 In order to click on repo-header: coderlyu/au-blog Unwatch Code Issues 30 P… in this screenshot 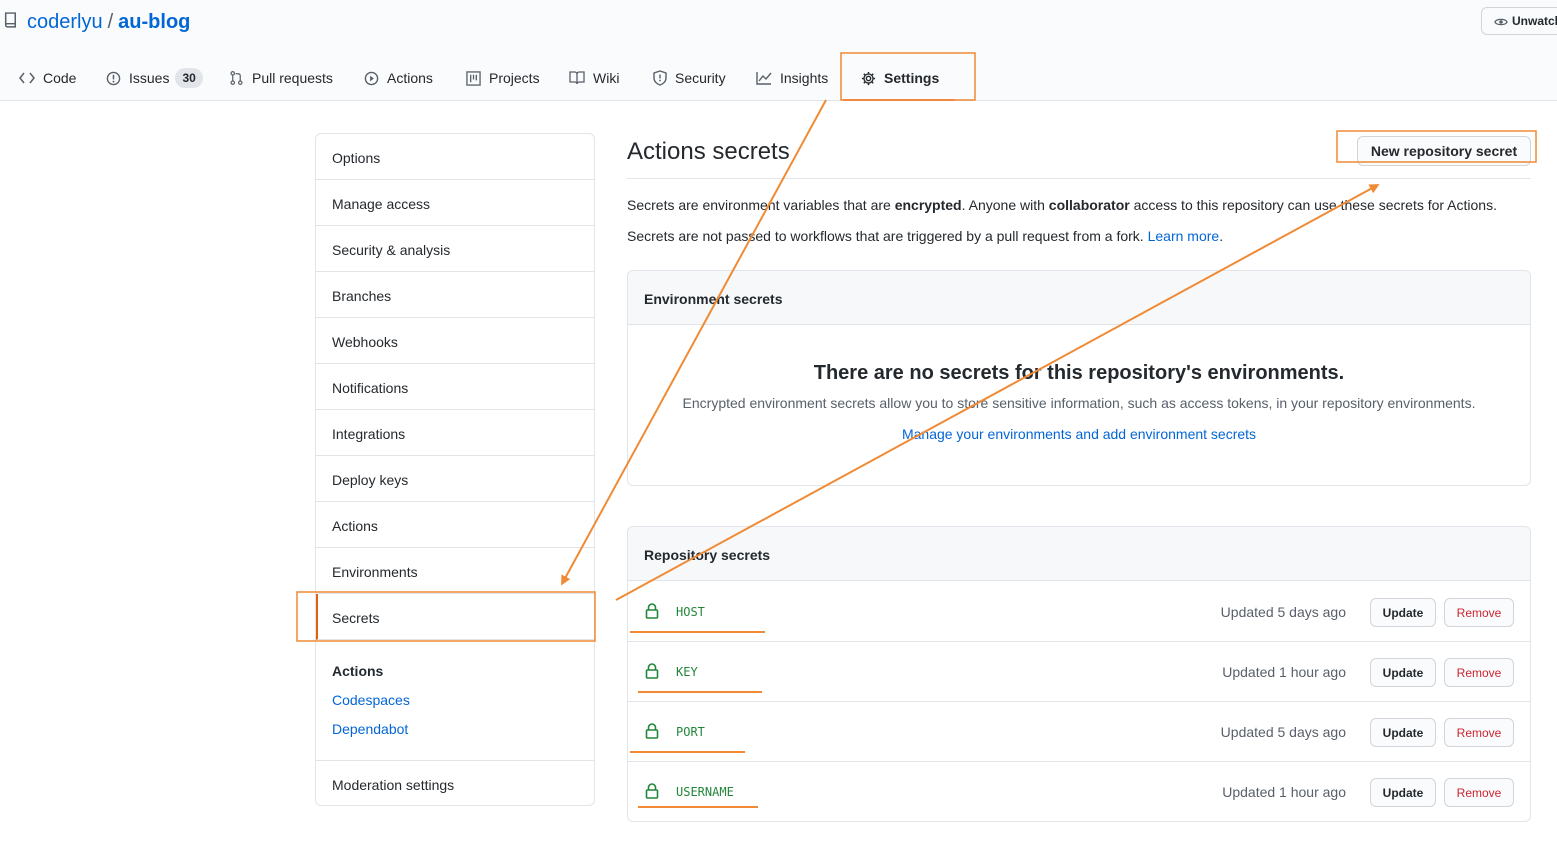, I will do `click(778, 50)`.